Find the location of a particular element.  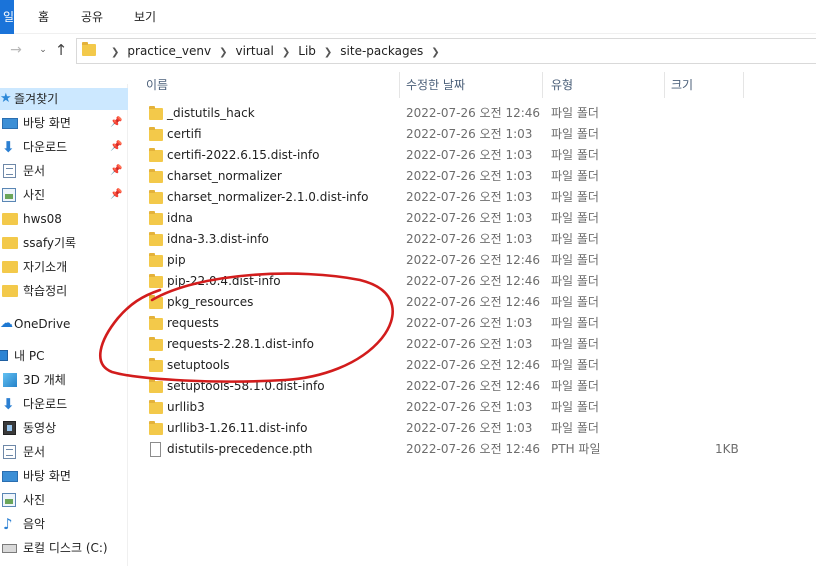

column-header-size: 크기 is located at coordinates (682, 85).